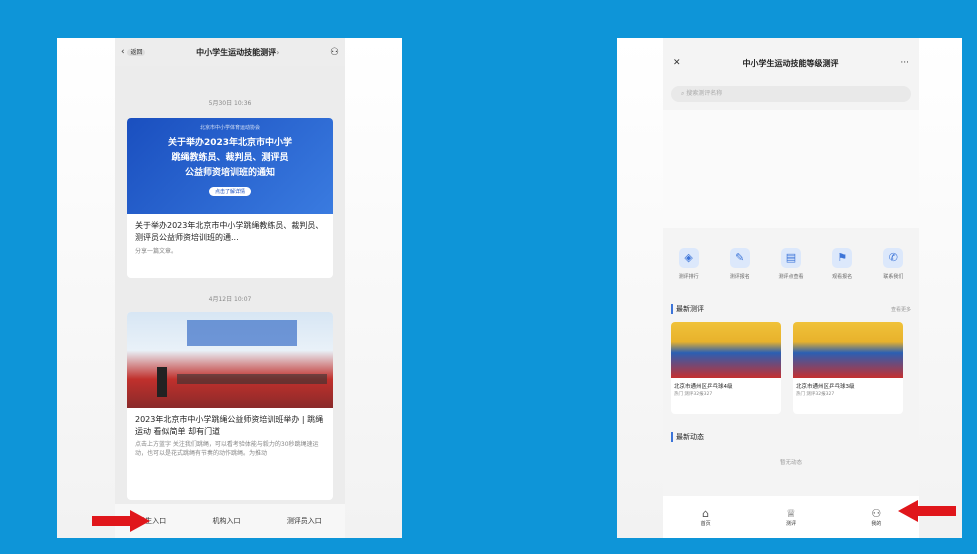 The height and width of the screenshot is (554, 977). Describe the element at coordinates (705, 524) in the screenshot. I see `tab-label: 首页` at that location.